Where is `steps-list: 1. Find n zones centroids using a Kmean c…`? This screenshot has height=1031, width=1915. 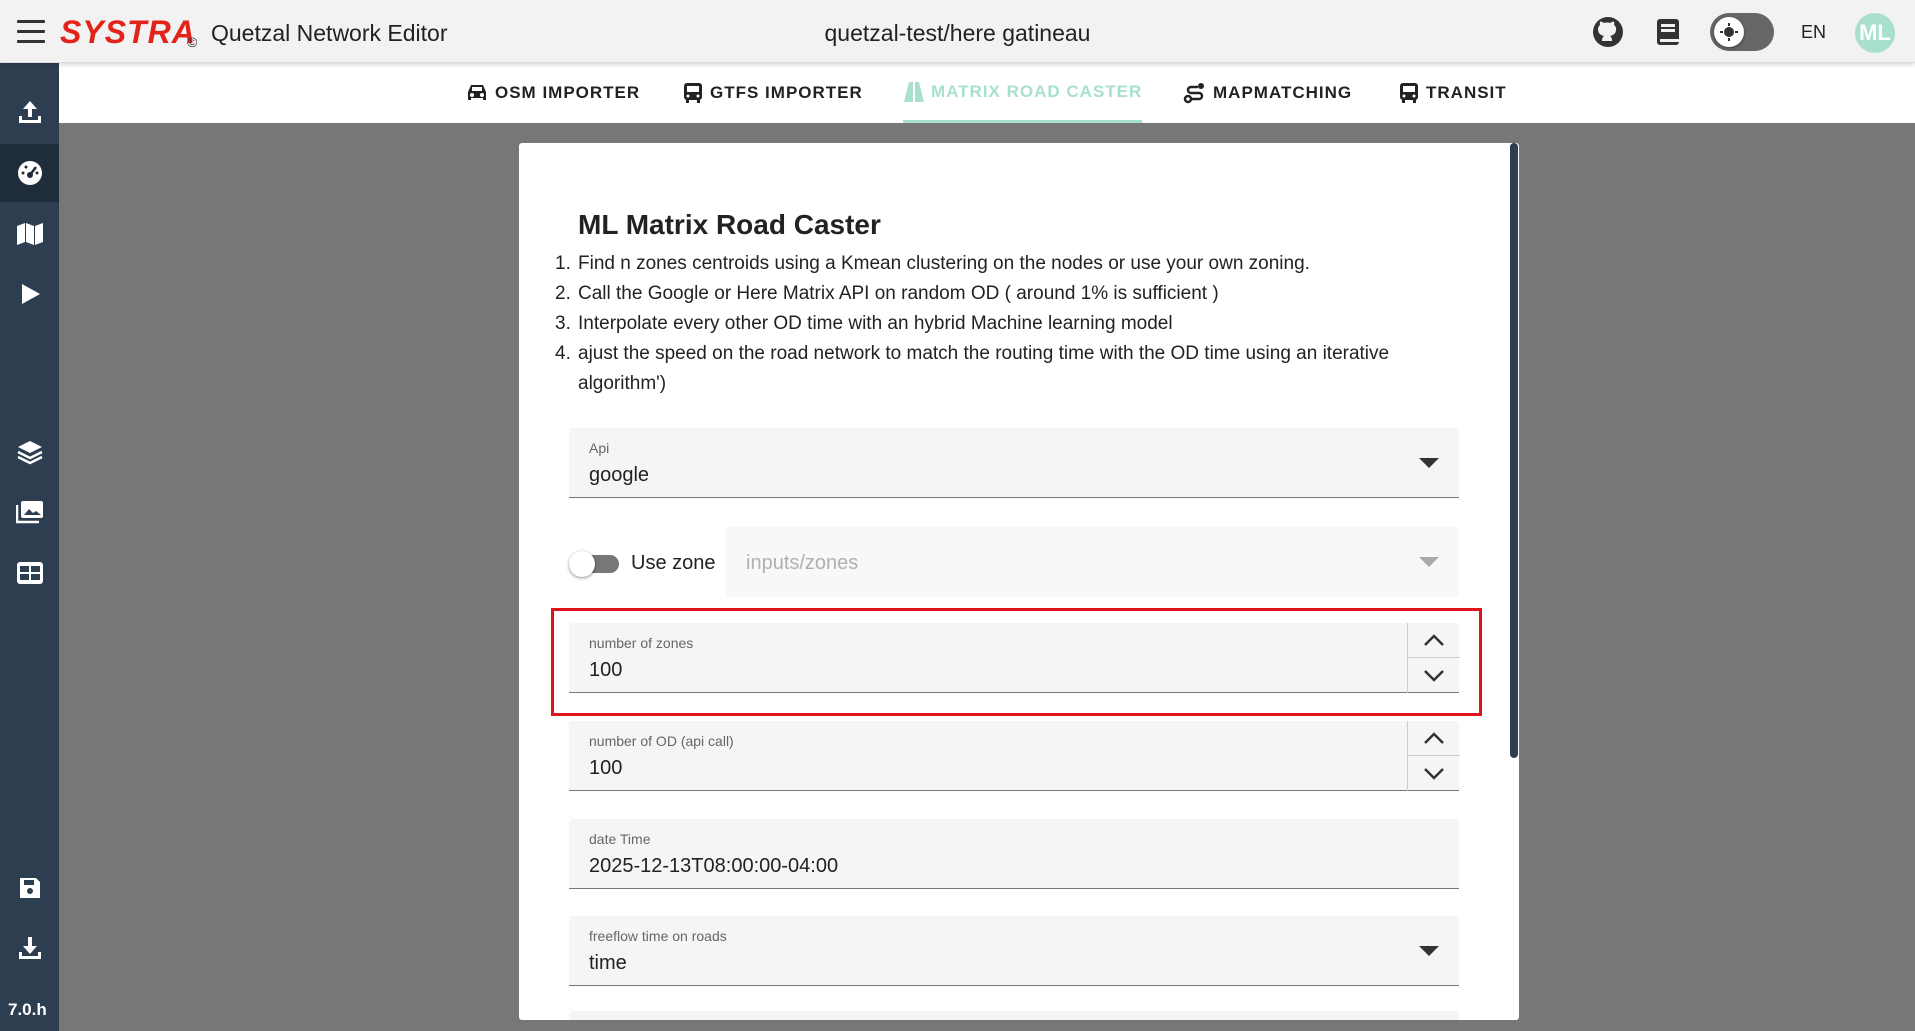 steps-list: 1. Find n zones centroids using a Kmean c… is located at coordinates (1015, 324).